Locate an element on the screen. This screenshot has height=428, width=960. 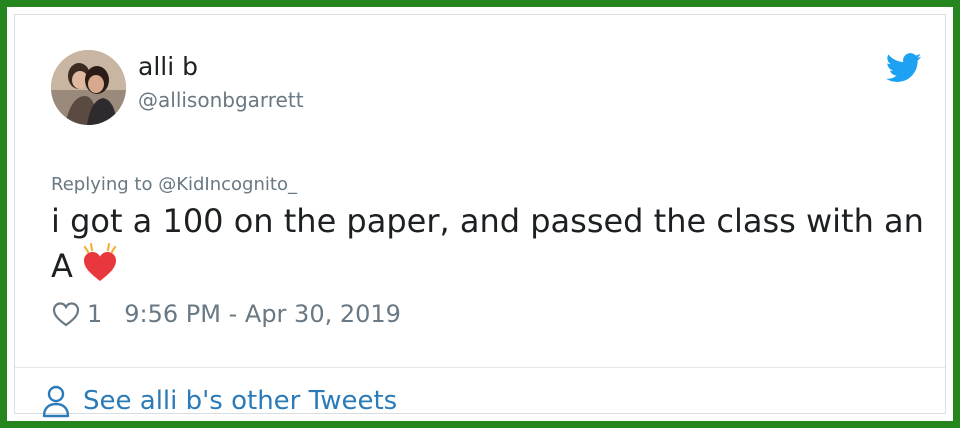
heart-outline-icon is located at coordinates (66, 314).